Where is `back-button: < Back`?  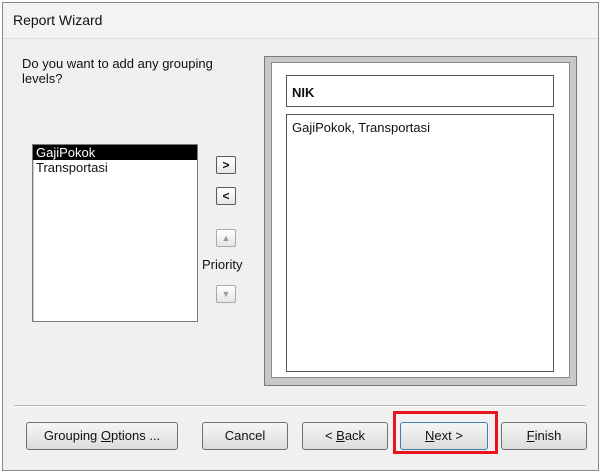 back-button: < Back is located at coordinates (345, 436).